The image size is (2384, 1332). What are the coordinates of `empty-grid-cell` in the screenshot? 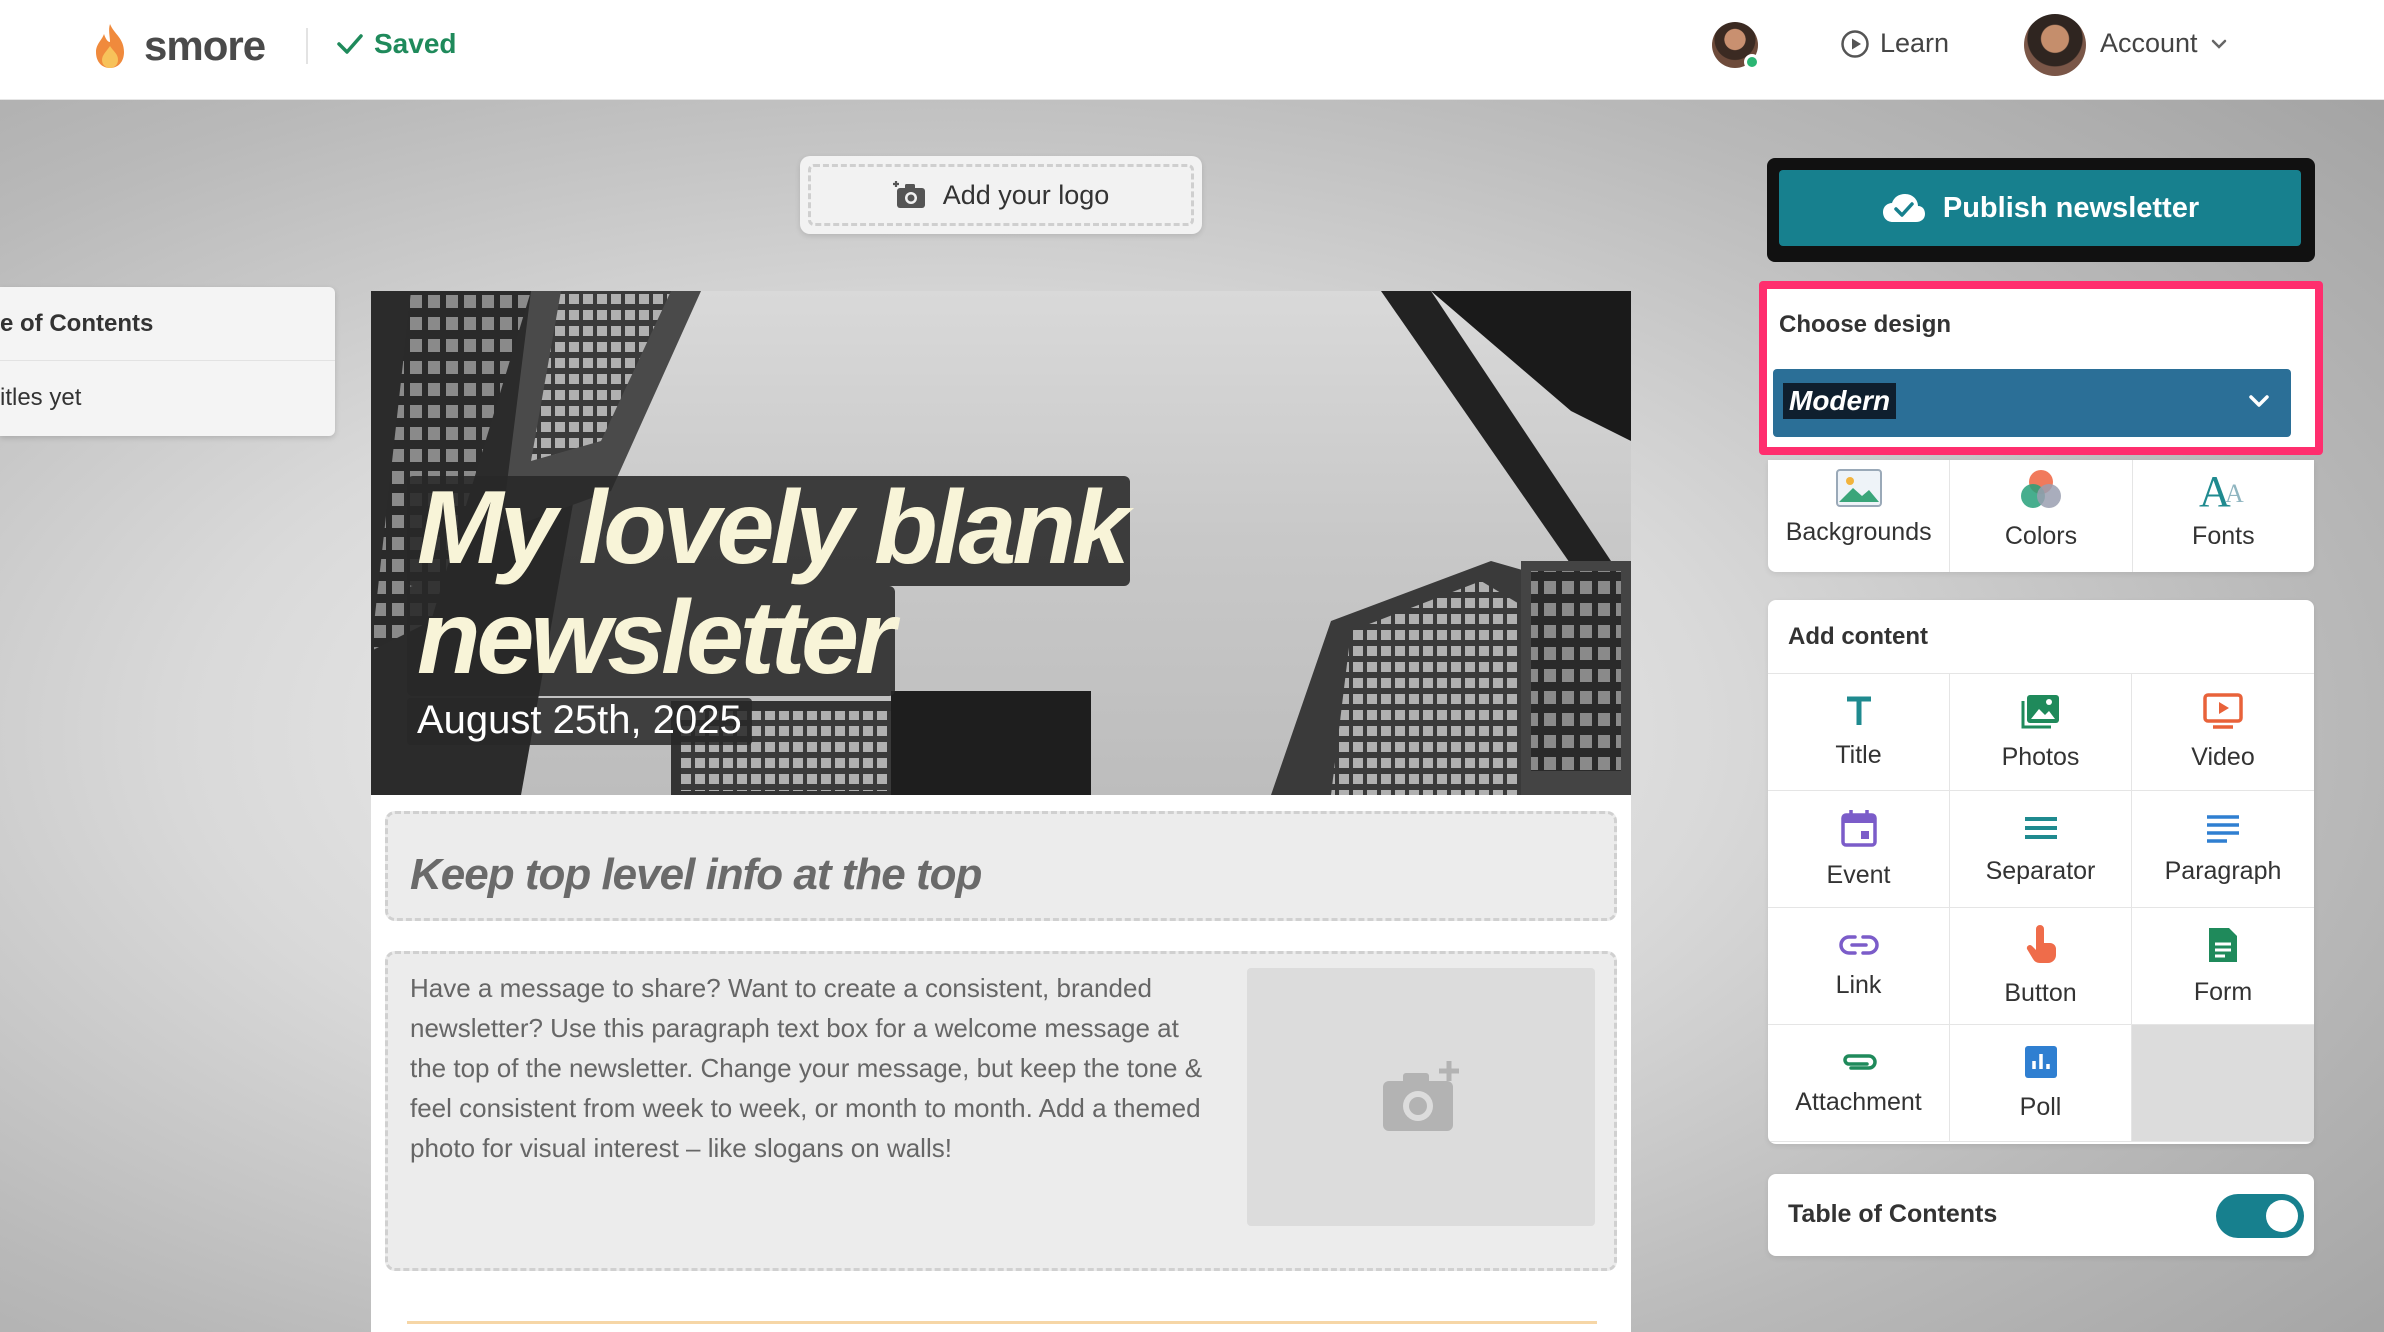 It's located at (2223, 1083).